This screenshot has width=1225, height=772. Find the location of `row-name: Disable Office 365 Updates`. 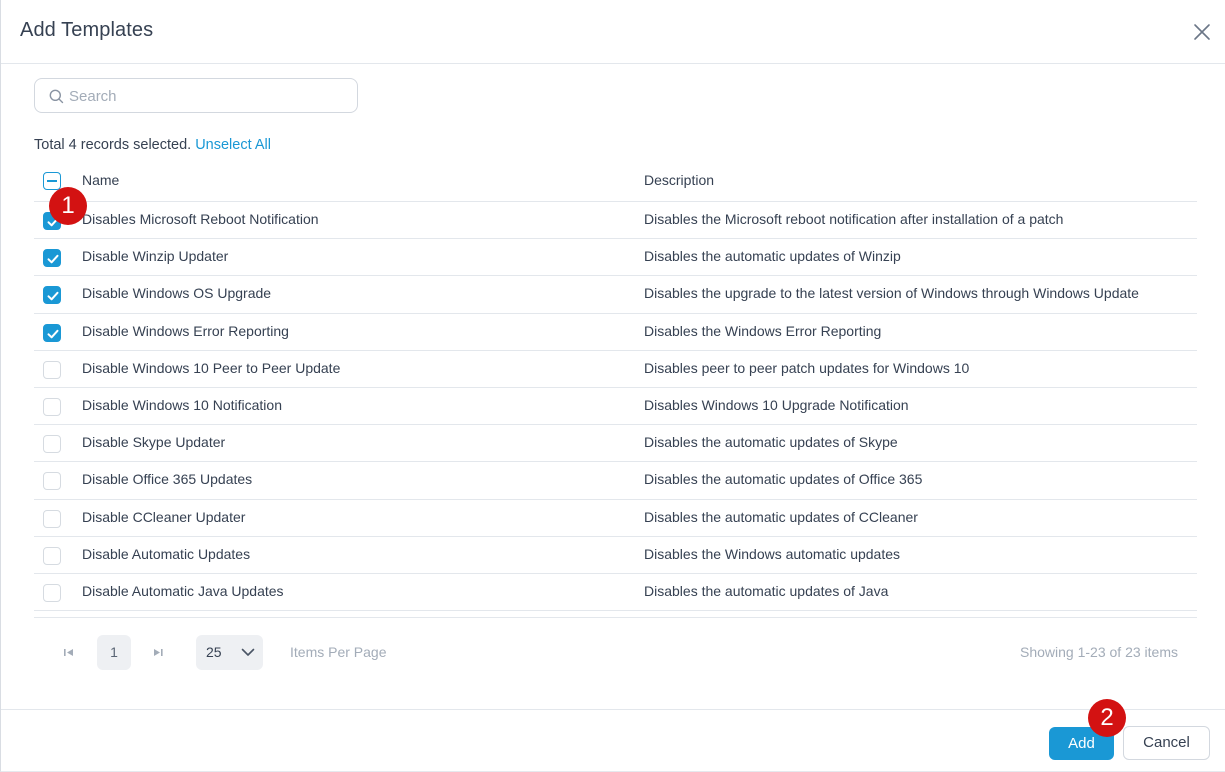

row-name: Disable Office 365 Updates is located at coordinates (167, 479).